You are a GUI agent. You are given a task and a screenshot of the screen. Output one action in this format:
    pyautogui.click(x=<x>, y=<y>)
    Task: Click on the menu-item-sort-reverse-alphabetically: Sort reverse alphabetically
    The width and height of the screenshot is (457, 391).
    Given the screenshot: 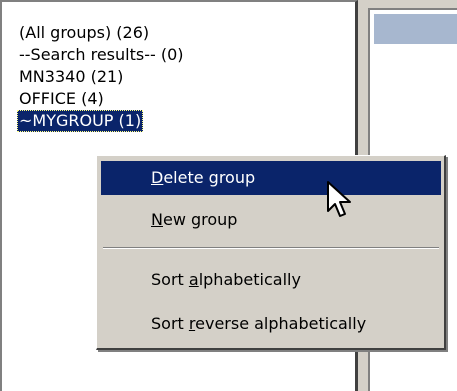 What is the action you would take?
    pyautogui.click(x=271, y=324)
    